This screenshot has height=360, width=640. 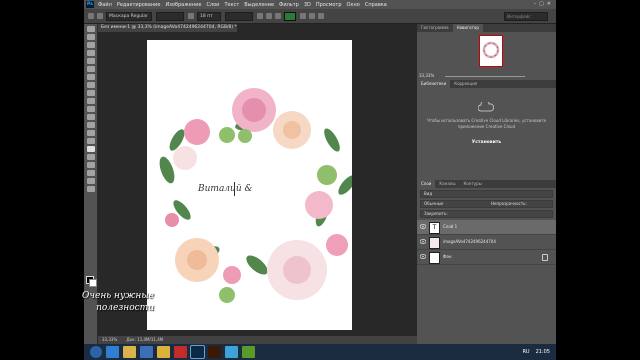 I want to click on font-style-select, so click(x=170, y=16).